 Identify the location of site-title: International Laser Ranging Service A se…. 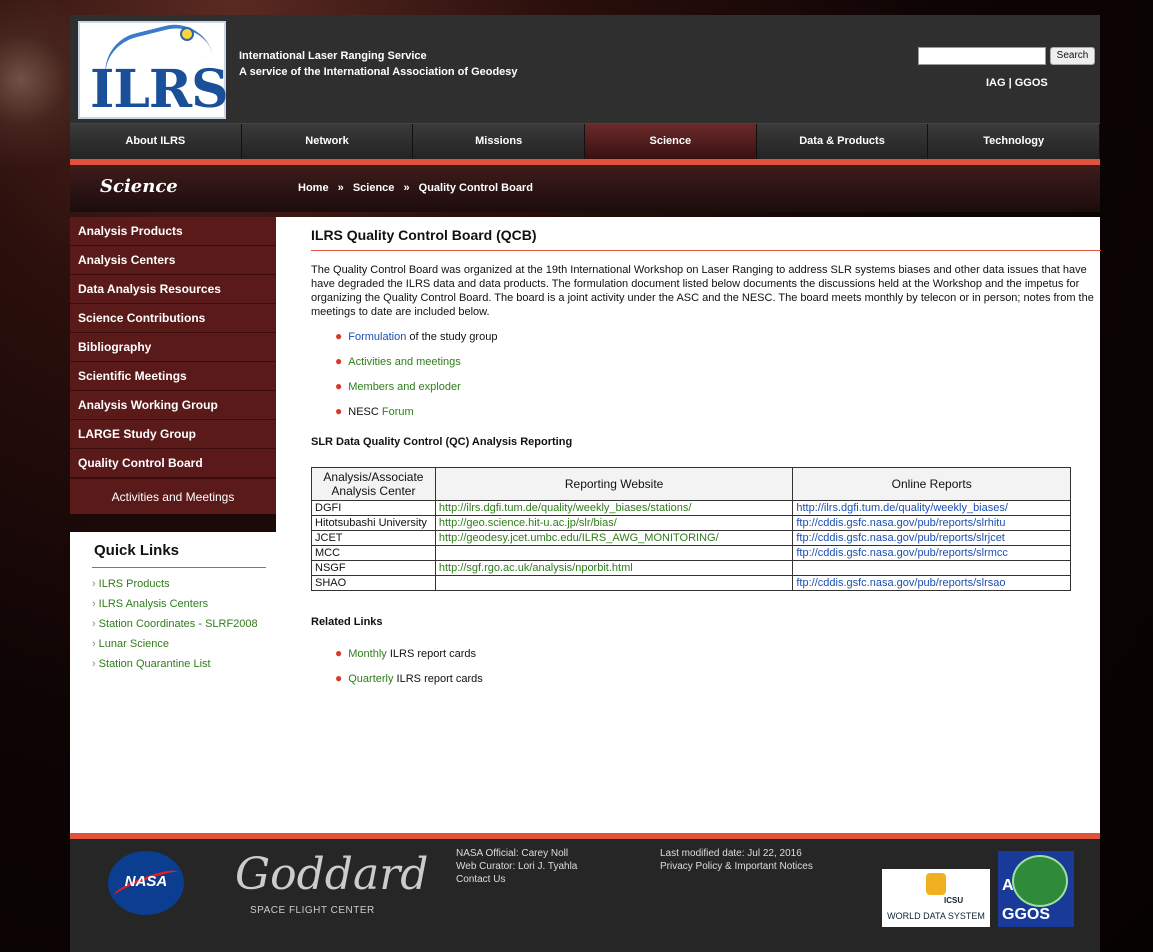
(378, 64).